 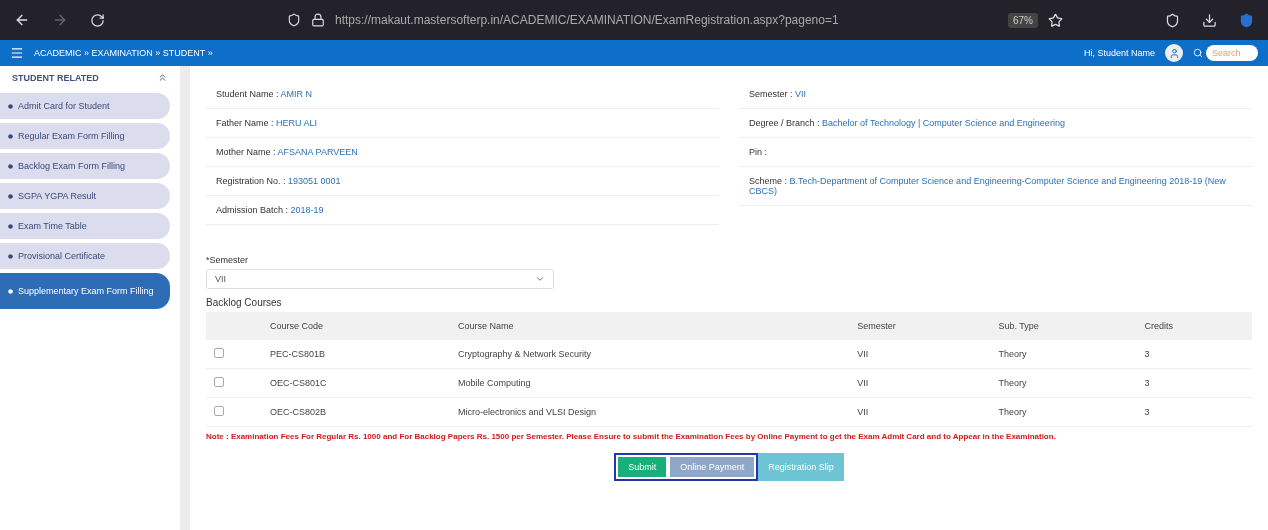 I want to click on column-header: Credits, so click(x=1194, y=326).